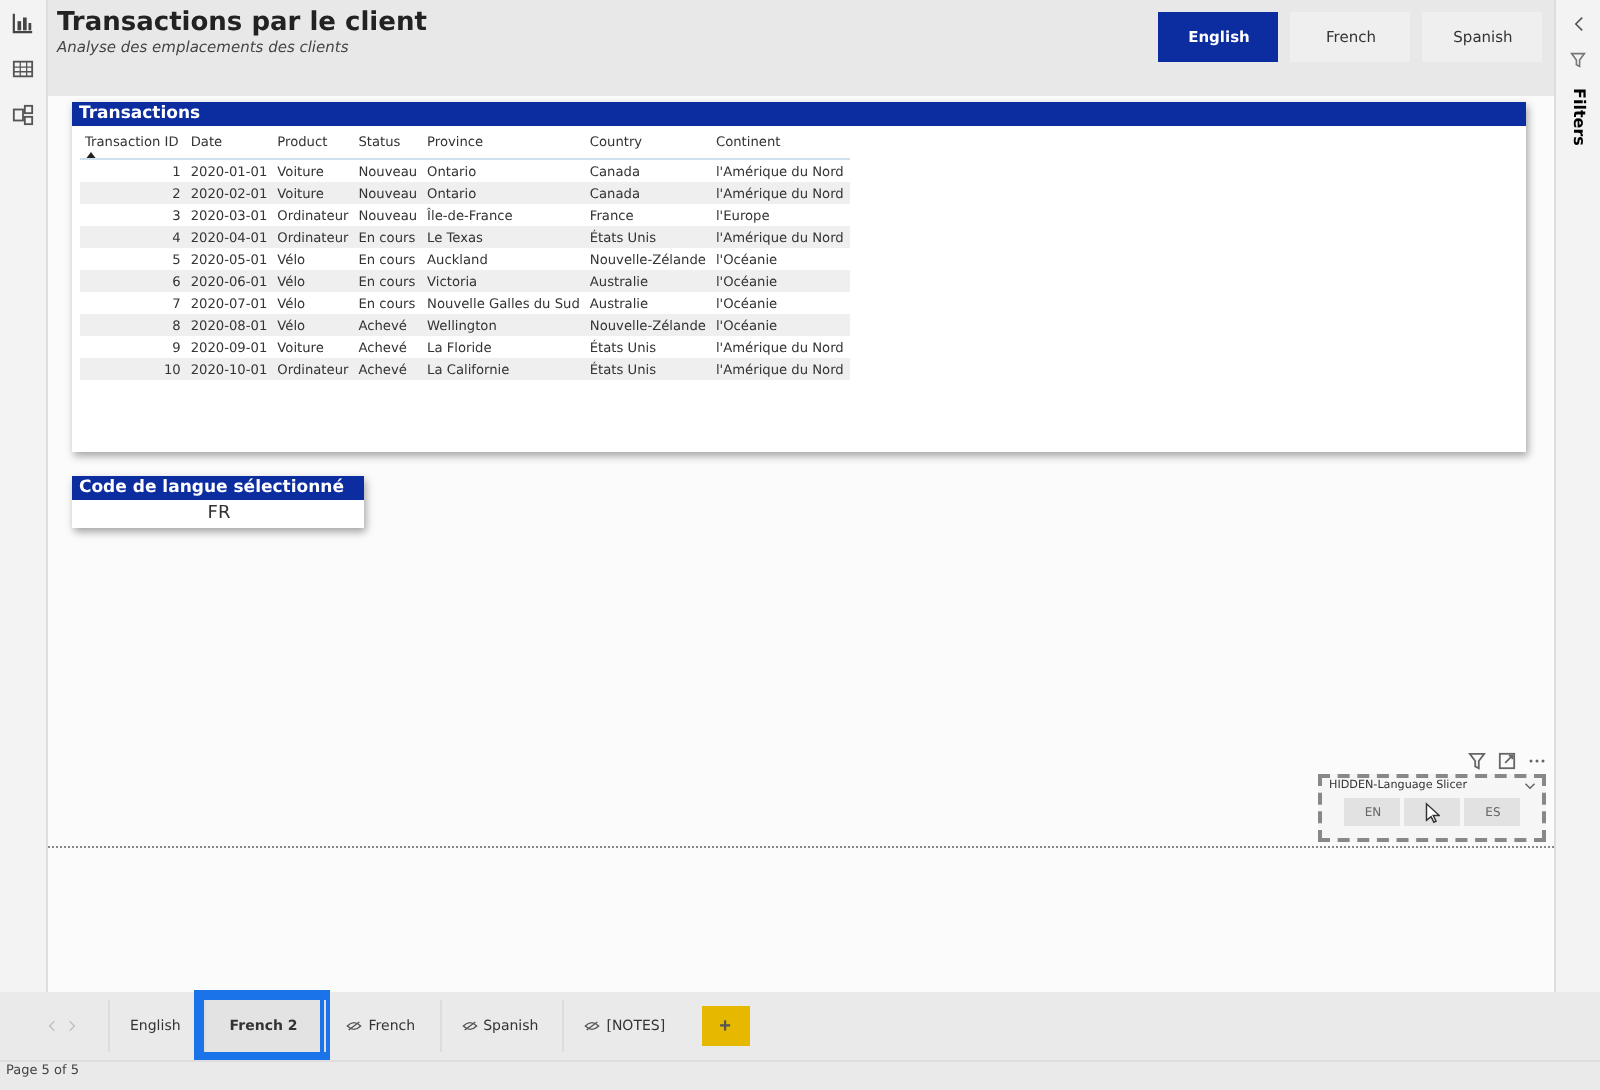 The height and width of the screenshot is (1090, 1600). What do you see at coordinates (241, 23) in the screenshot?
I see `report-title: Transactions par le client` at bounding box center [241, 23].